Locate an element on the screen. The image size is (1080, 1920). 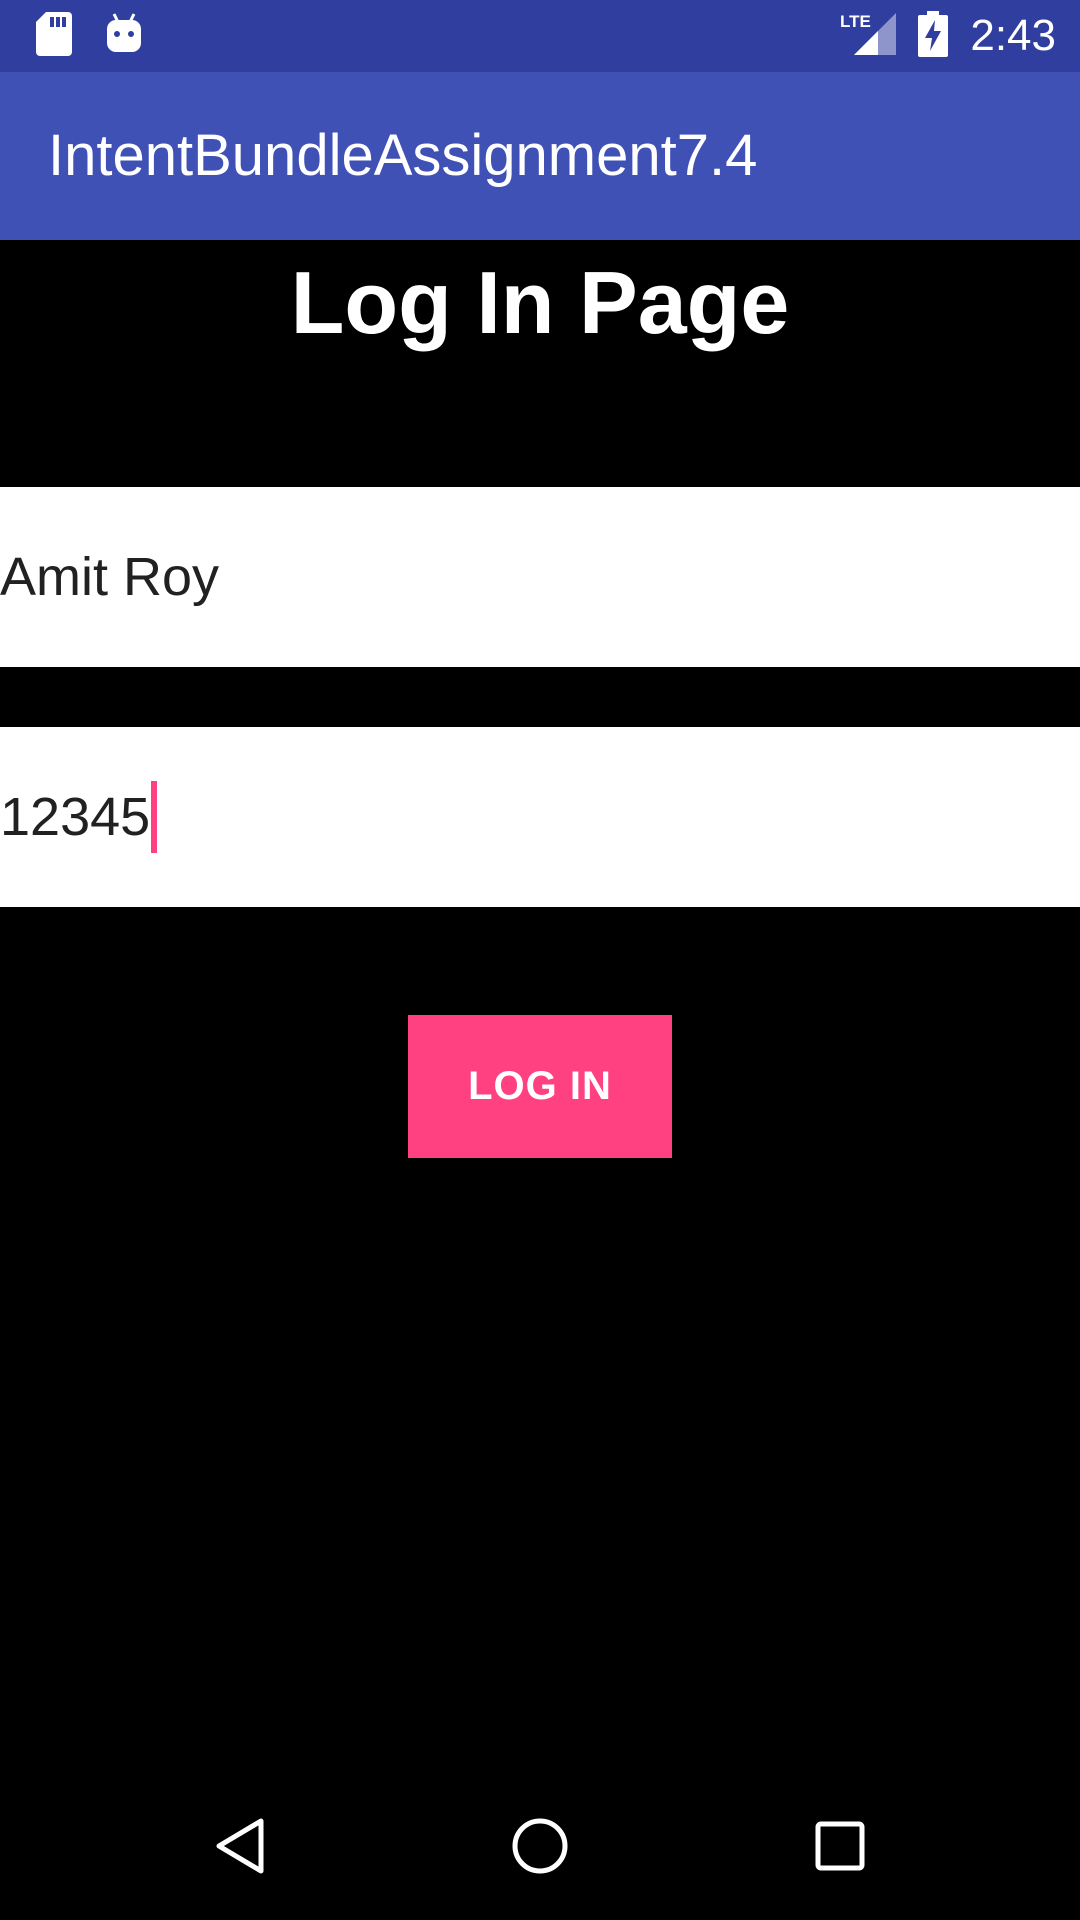
recents-icon is located at coordinates (840, 1848).